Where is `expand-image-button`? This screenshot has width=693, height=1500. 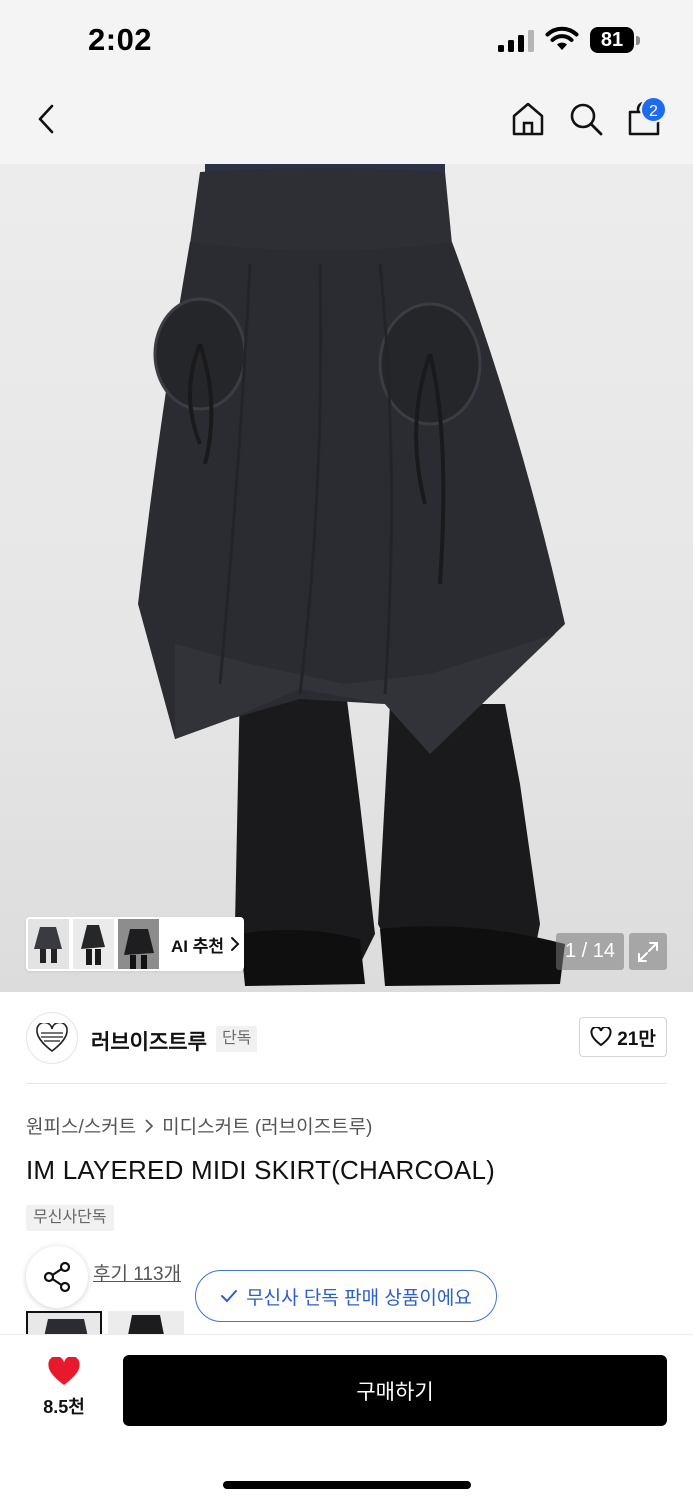 expand-image-button is located at coordinates (648, 951).